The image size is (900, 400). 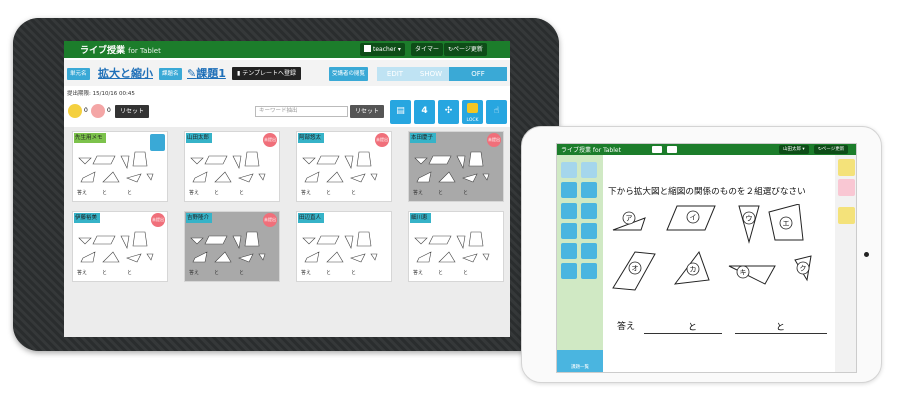 I want to click on reset-button: リセット, so click(x=132, y=111).